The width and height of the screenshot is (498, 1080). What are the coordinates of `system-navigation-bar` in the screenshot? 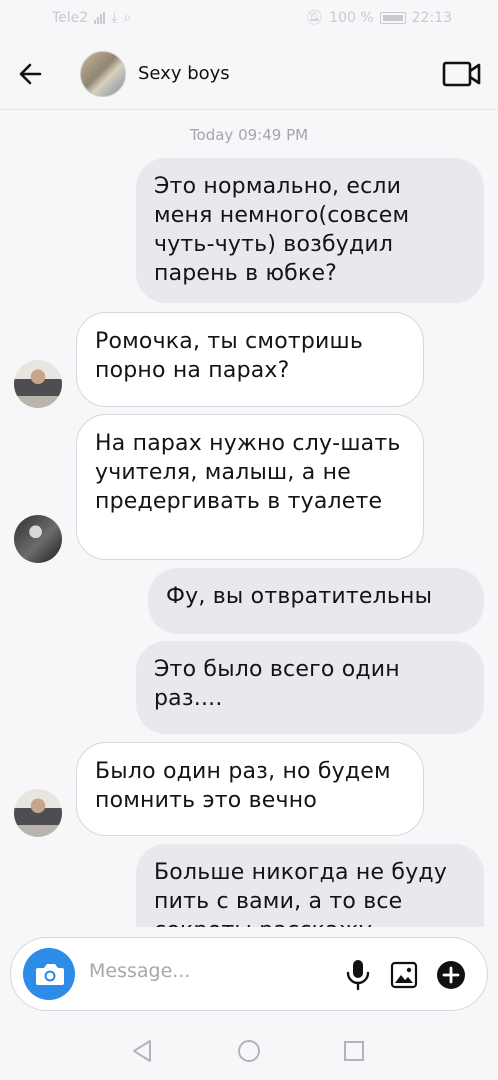 It's located at (249, 1051).